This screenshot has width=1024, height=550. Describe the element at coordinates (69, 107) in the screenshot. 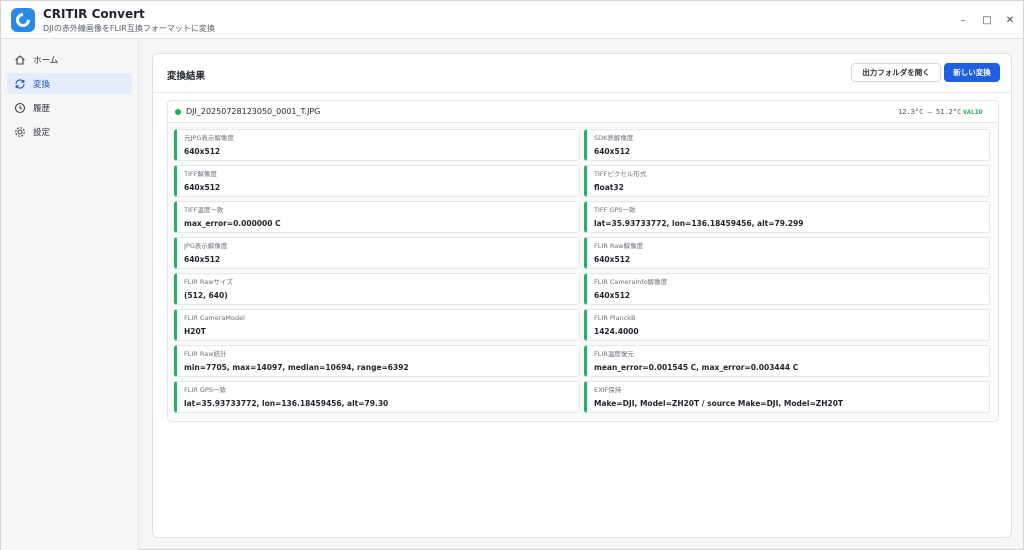

I see `sidebar-item-history: 履歴` at that location.